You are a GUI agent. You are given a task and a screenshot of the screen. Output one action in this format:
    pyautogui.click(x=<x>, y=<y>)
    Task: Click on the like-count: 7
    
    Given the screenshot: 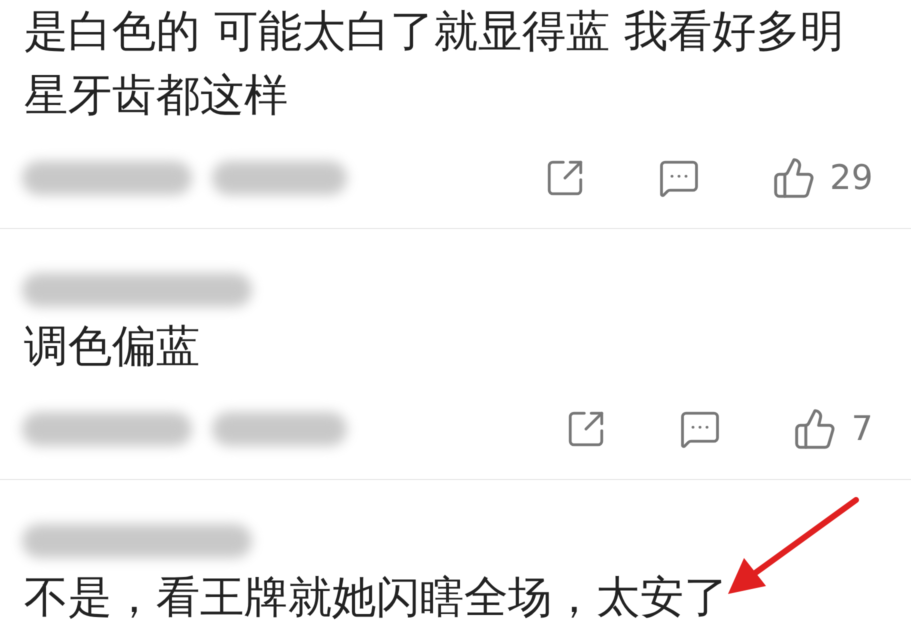 What is the action you would take?
    pyautogui.click(x=862, y=429)
    